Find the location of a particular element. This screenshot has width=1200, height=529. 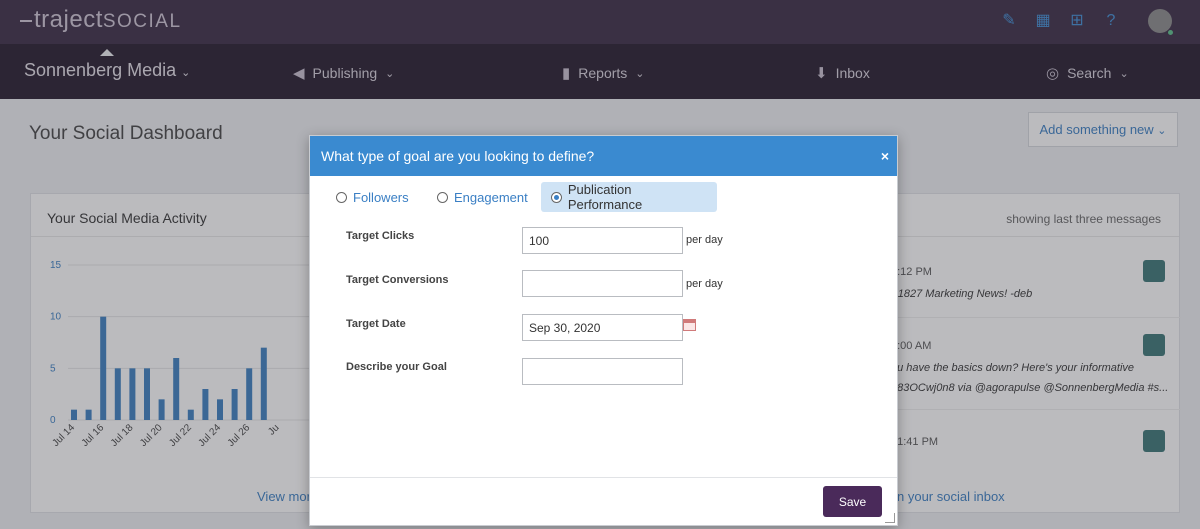

radio-label: Followers is located at coordinates (381, 197).